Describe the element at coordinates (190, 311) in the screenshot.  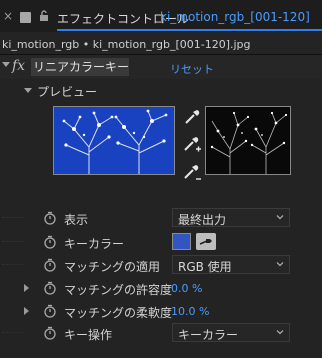
I see `softness-value: 10.0 %` at that location.